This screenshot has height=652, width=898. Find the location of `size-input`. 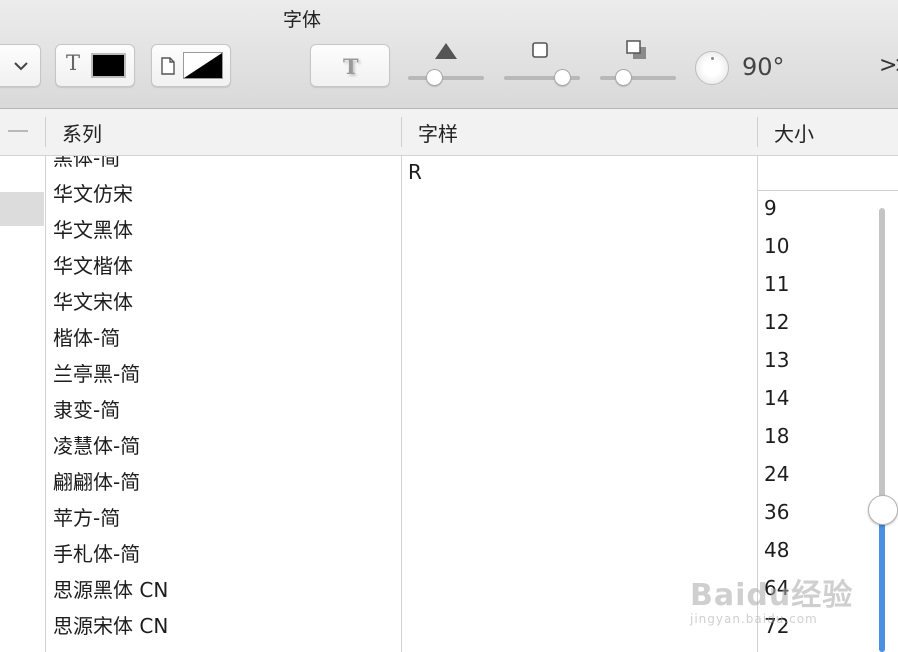

size-input is located at coordinates (828, 173).